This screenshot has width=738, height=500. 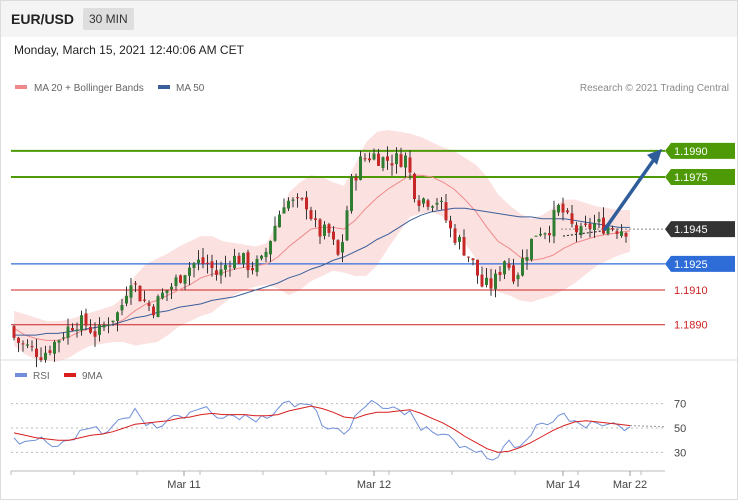 I want to click on rsi-projection, so click(x=647, y=426).